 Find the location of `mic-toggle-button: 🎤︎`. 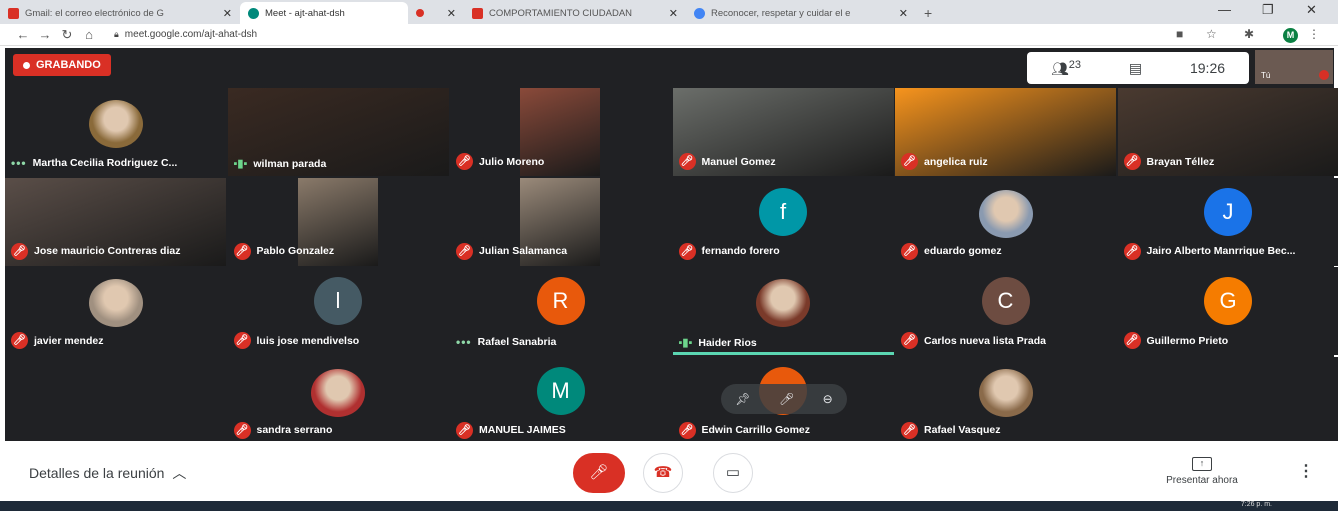

mic-toggle-button: 🎤︎ is located at coordinates (599, 473).